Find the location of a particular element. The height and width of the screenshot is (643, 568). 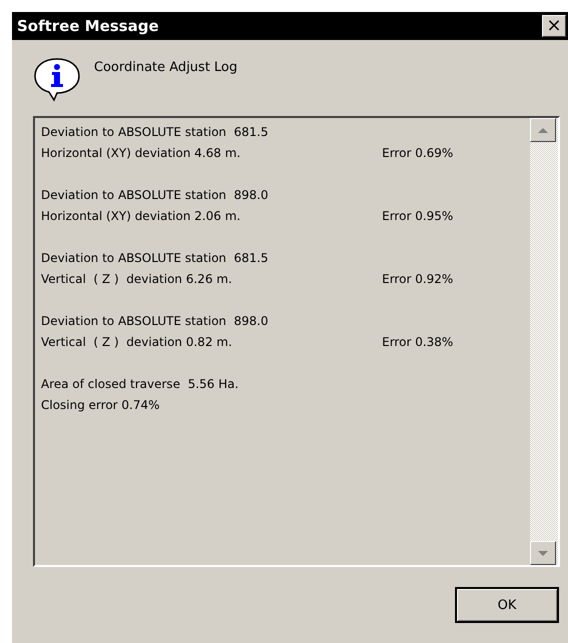

log-heading: Coordinate Adjust Log is located at coordinates (166, 67).